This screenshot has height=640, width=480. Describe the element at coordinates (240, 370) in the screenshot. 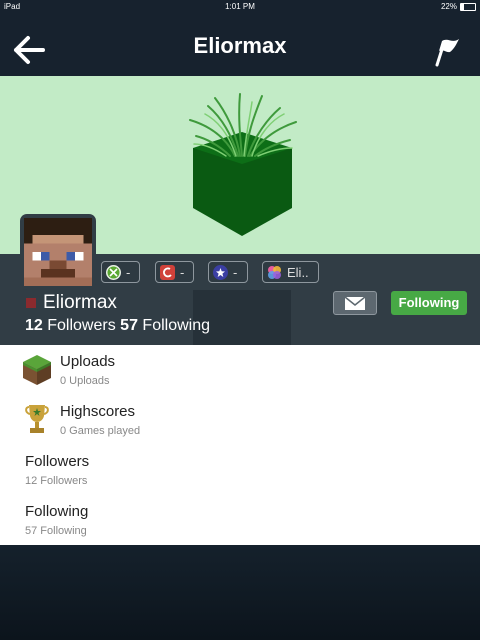

I see `list-item-uploads: Uploads 0 Uploads` at that location.